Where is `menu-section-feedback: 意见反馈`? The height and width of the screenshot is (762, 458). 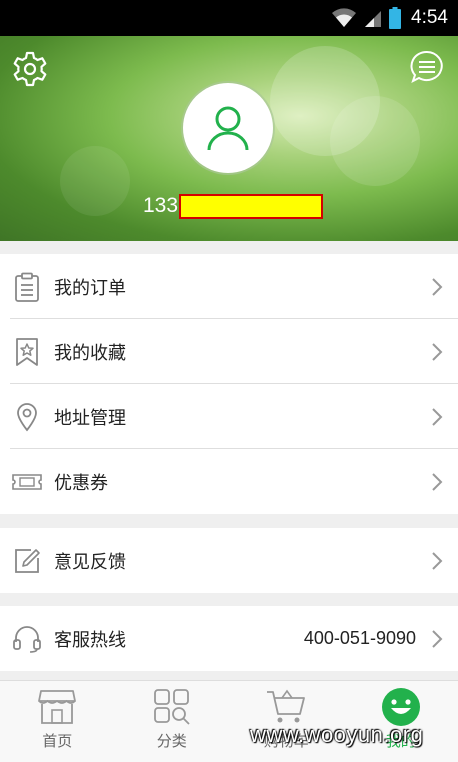
menu-section-feedback: 意见反馈 is located at coordinates (229, 560).